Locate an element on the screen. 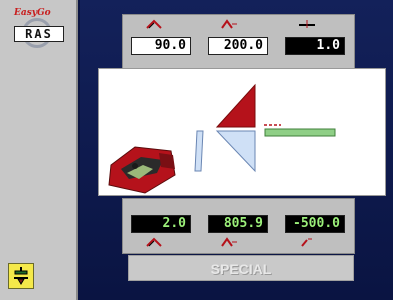  logo-script: EasyGo is located at coordinates (32, 13).